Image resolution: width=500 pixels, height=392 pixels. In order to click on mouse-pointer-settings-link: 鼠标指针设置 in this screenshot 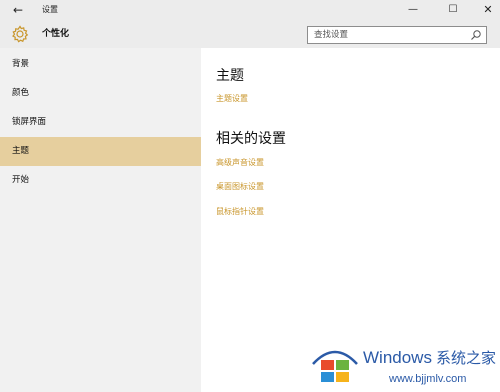, I will do `click(240, 211)`.